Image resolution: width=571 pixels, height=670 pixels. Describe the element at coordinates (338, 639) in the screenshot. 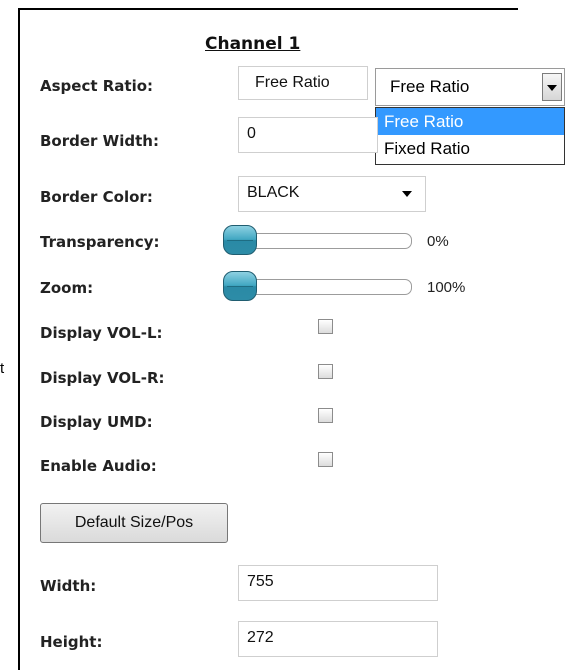

I see `height-input: 272` at that location.